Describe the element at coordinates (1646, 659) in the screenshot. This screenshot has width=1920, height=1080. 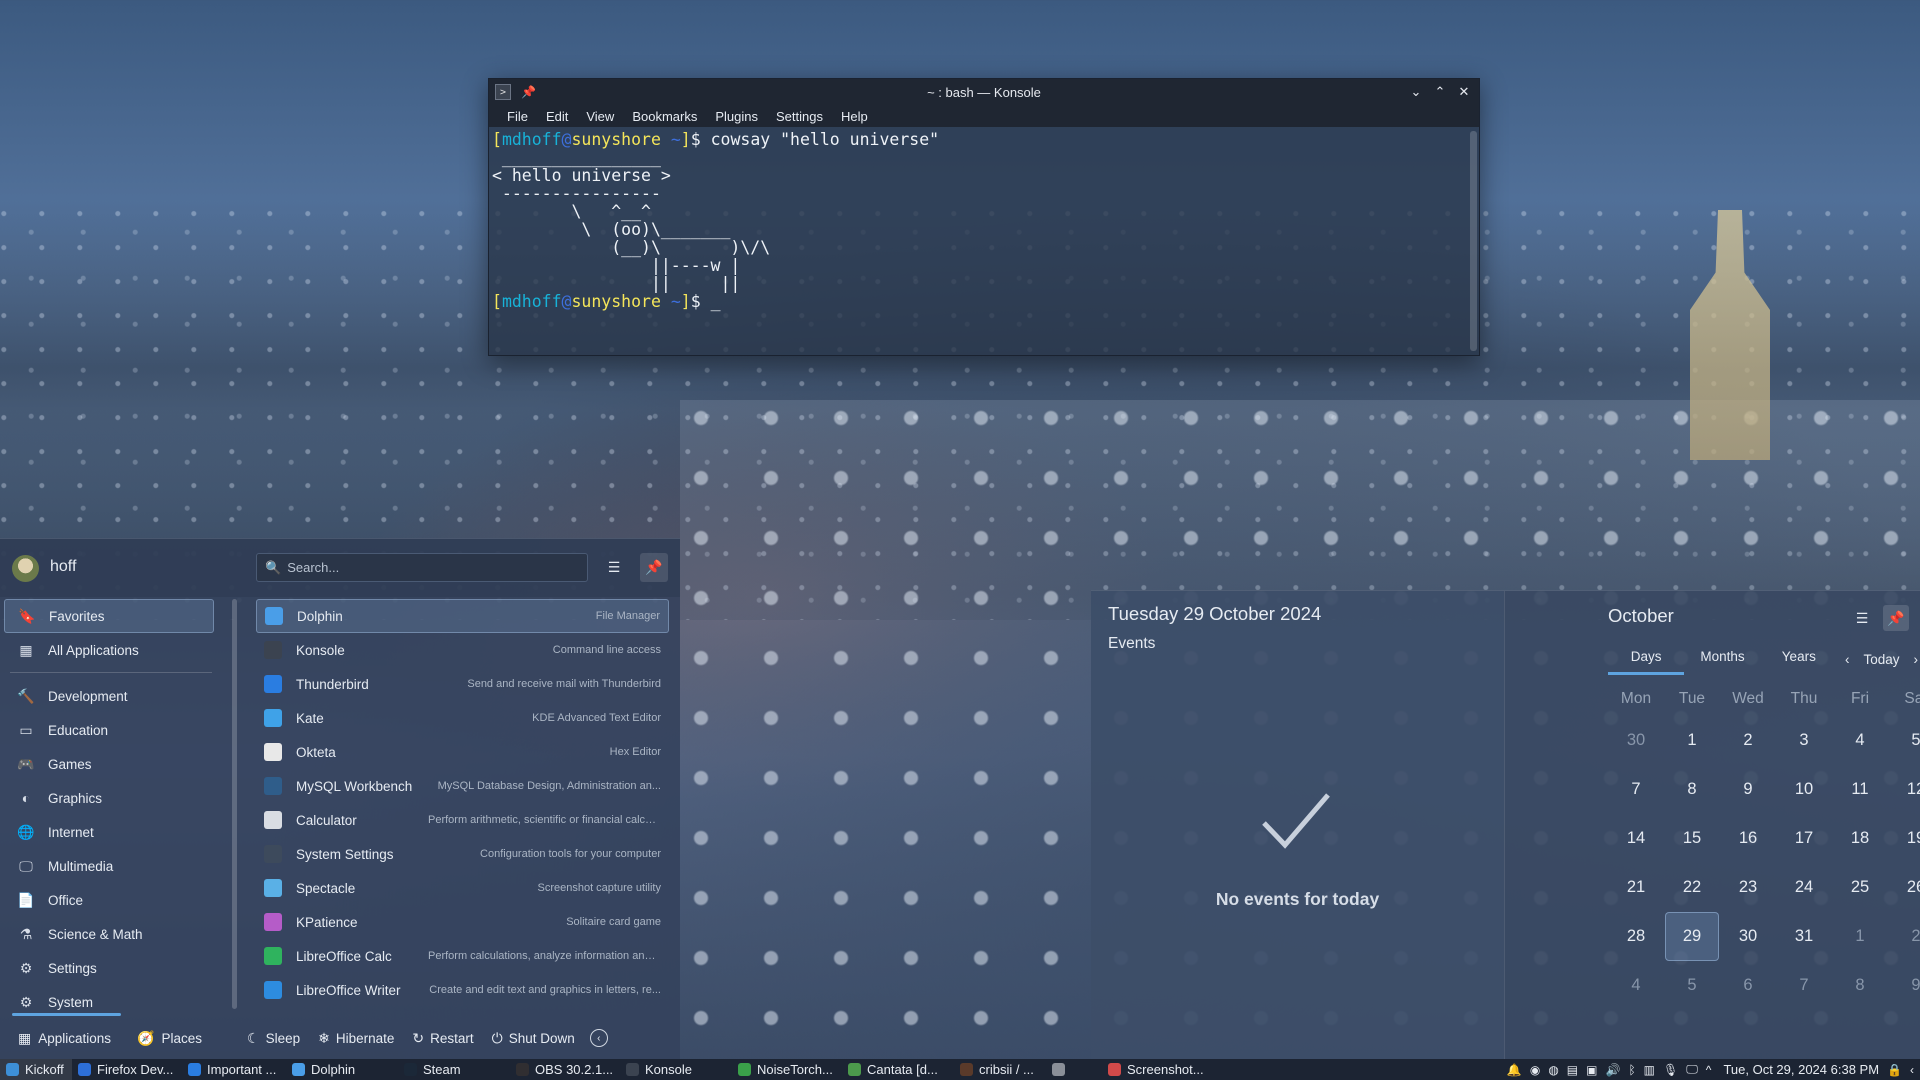
I see `tab-days: Days` at that location.